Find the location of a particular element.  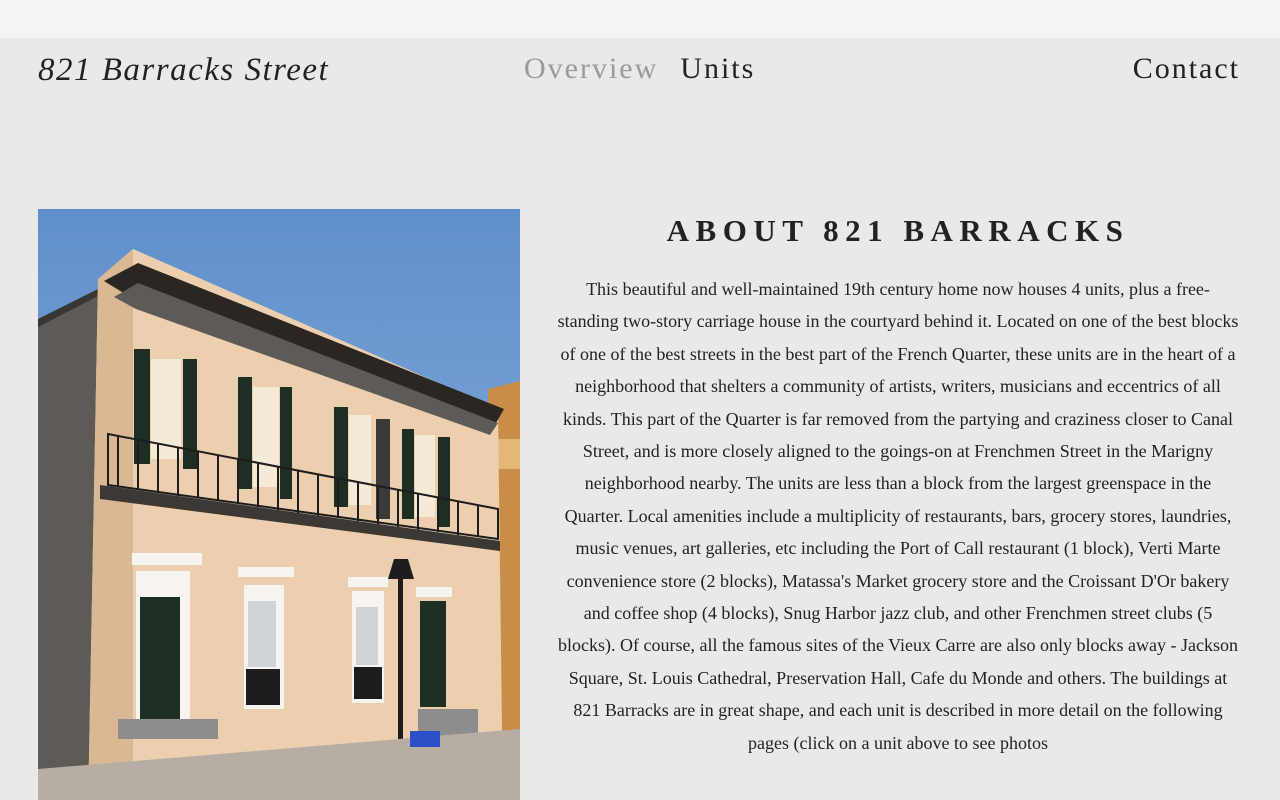

site-title-link: 821 Barracks Street is located at coordinates (183, 70).